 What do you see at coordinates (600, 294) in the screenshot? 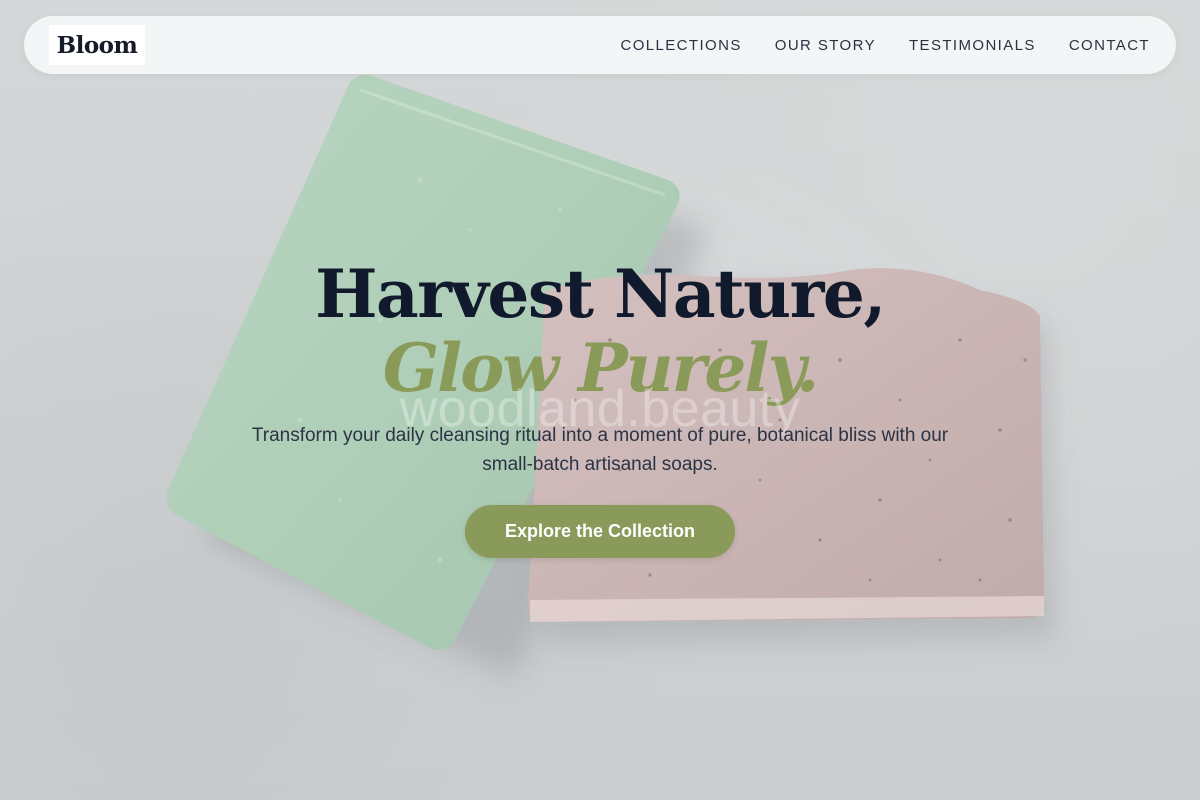
I see `hero-headline: Harvest Nature,` at bounding box center [600, 294].